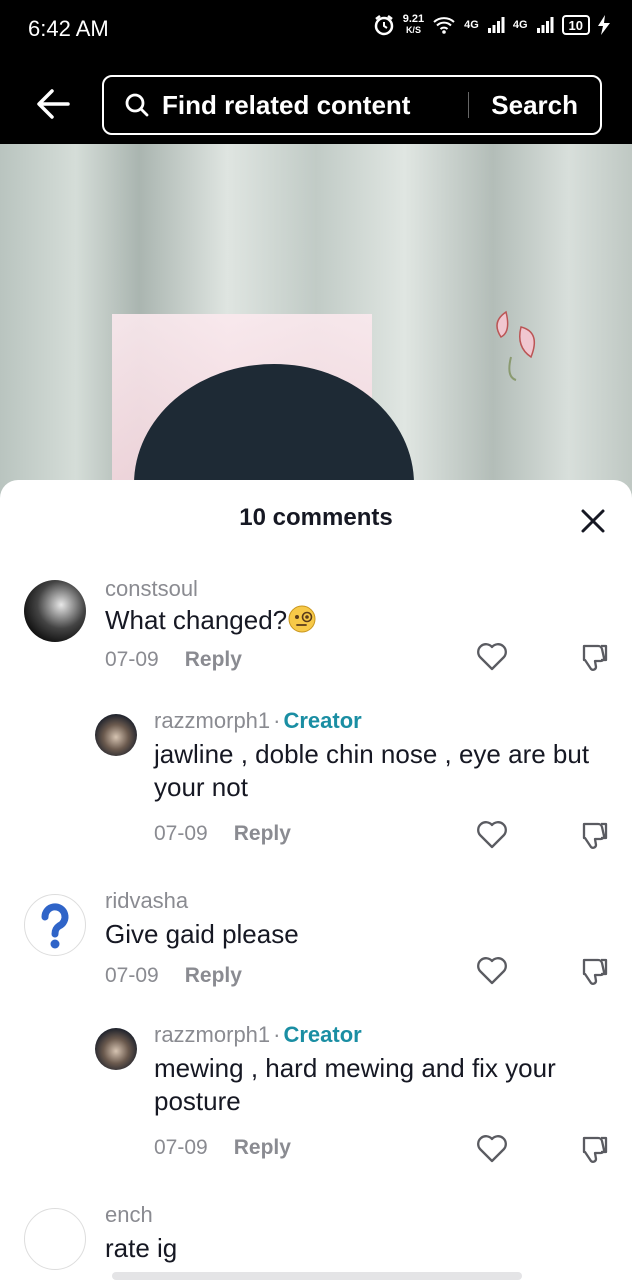  Describe the element at coordinates (383, 25) in the screenshot. I see `alarm-icon` at that location.